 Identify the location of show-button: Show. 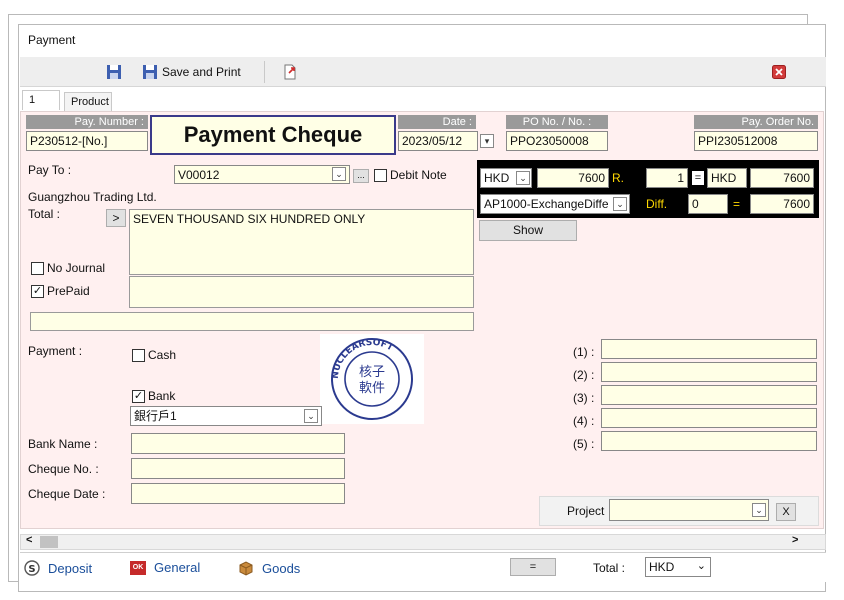
(528, 230).